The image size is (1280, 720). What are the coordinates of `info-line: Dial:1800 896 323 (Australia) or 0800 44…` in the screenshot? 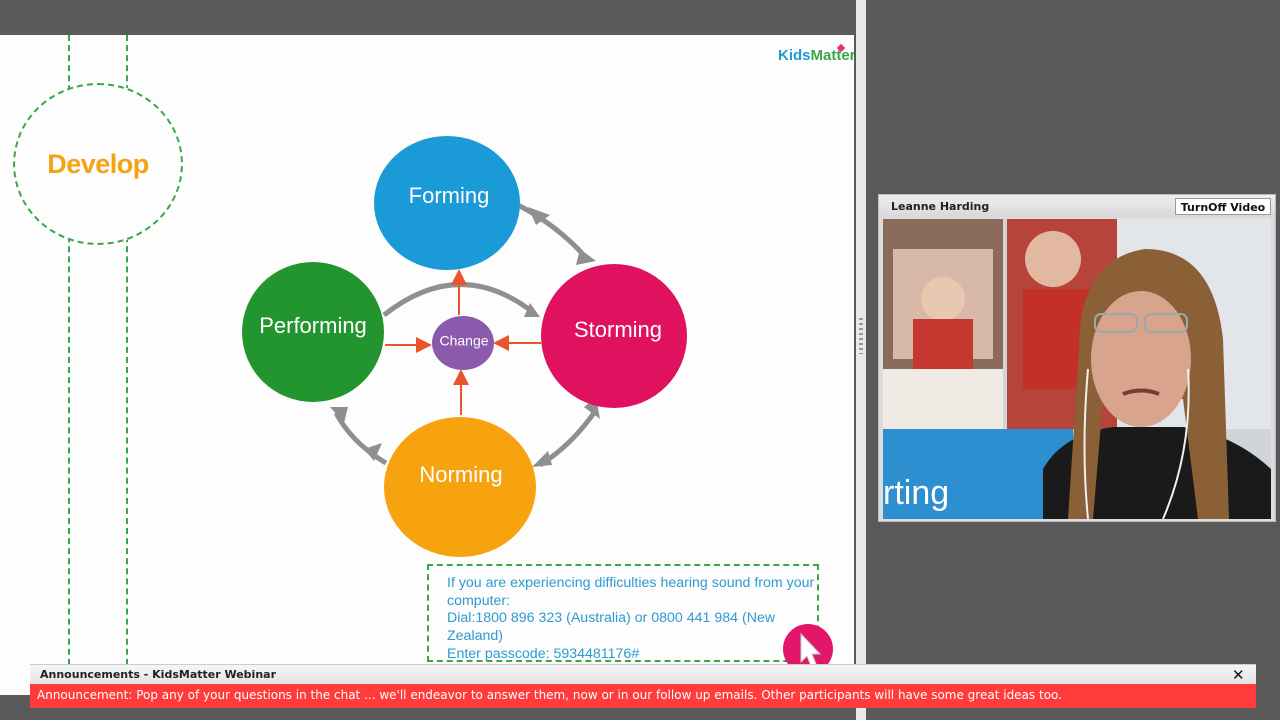 It's located at (611, 618).